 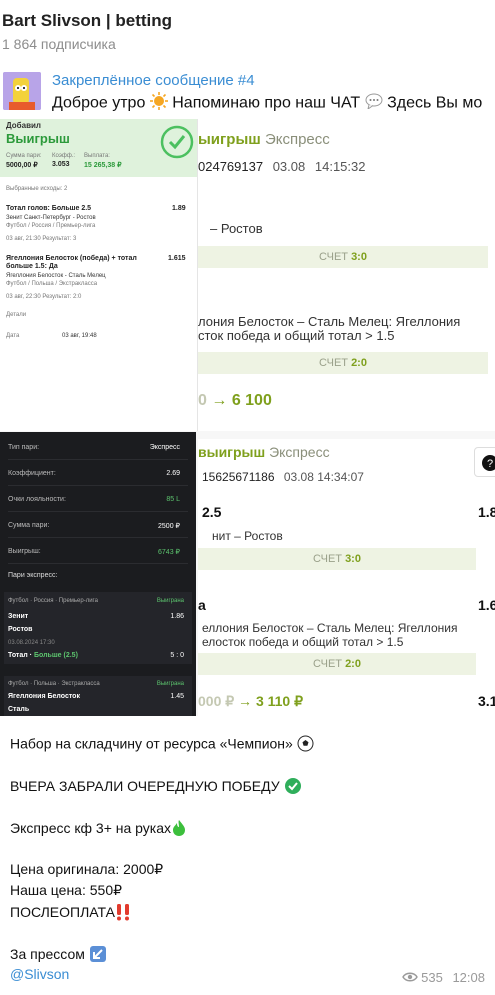 What do you see at coordinates (247, 31) in the screenshot?
I see `channel-header: Bart Slivson | betting 1 864 подписчика` at bounding box center [247, 31].